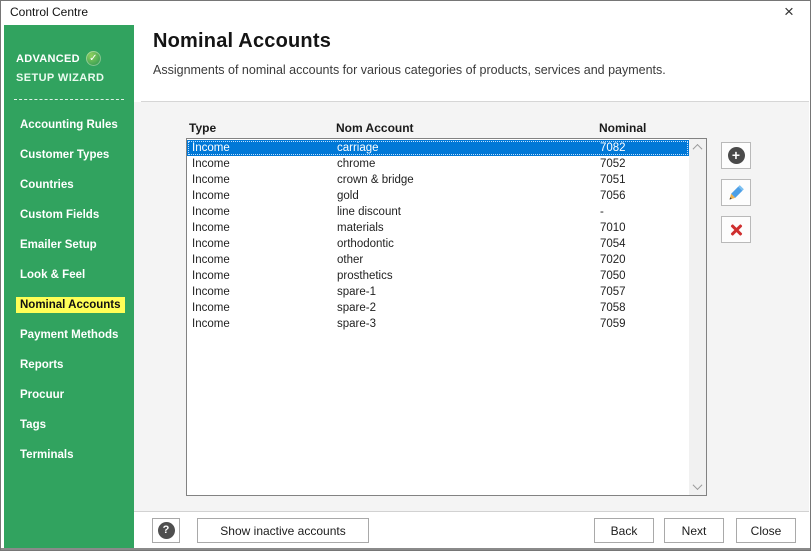 The height and width of the screenshot is (551, 811). Describe the element at coordinates (283, 530) in the screenshot. I see `show-inactive-accounts-button: Show inactive accounts` at that location.